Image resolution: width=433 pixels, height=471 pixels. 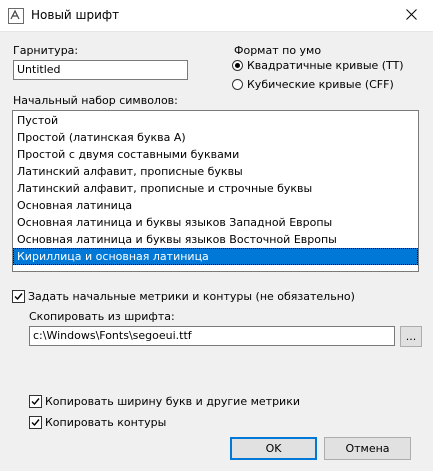 I want to click on font-path-input: c:\Windows\Fonts\segoeui.ttf, so click(x=212, y=336).